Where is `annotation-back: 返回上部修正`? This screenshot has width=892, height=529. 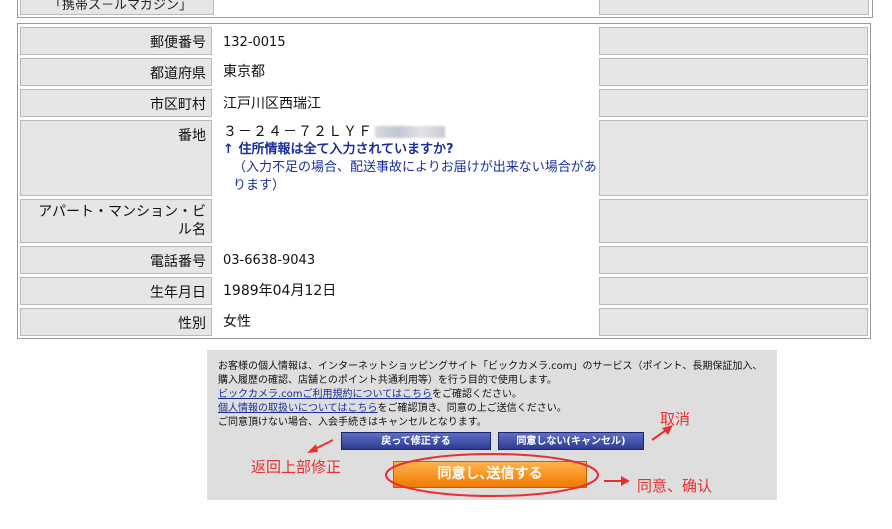
annotation-back: 返回上部修正 is located at coordinates (296, 467).